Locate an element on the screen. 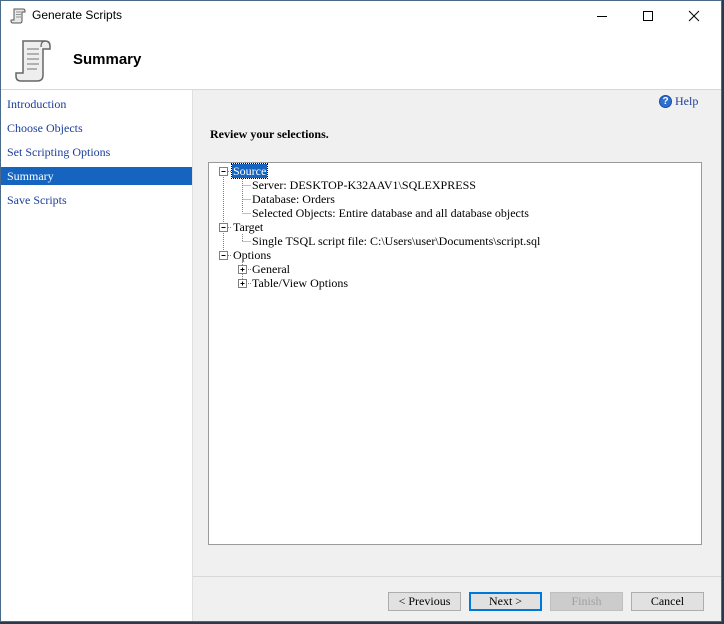  minimize-icon is located at coordinates (602, 16).